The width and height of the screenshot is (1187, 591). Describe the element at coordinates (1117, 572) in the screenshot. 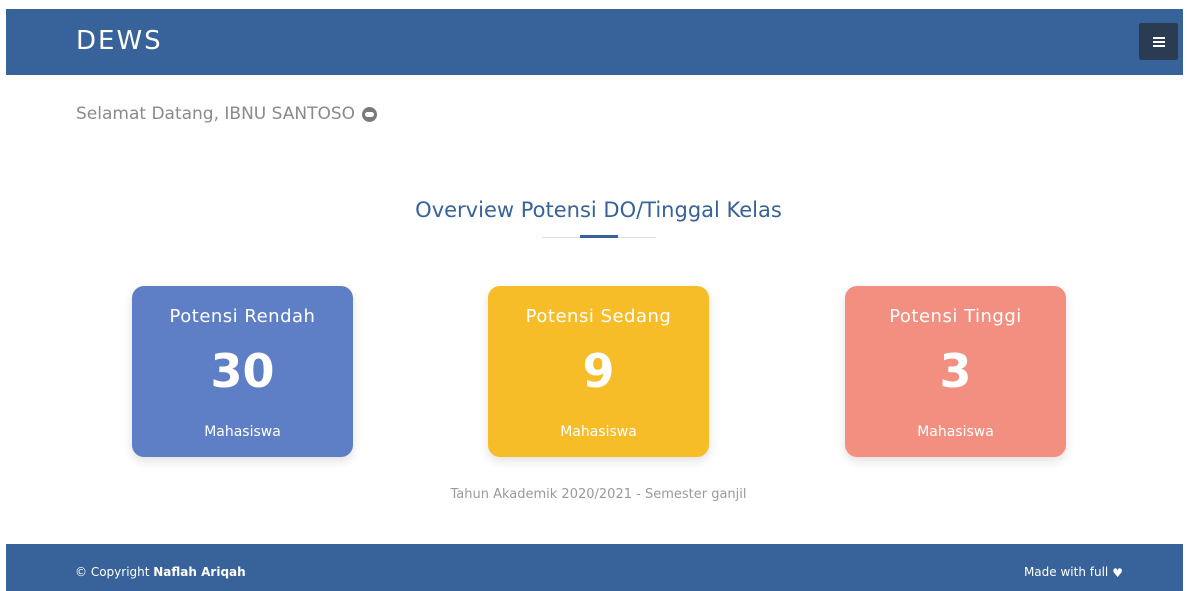

I see `heart-icon: ♥` at that location.